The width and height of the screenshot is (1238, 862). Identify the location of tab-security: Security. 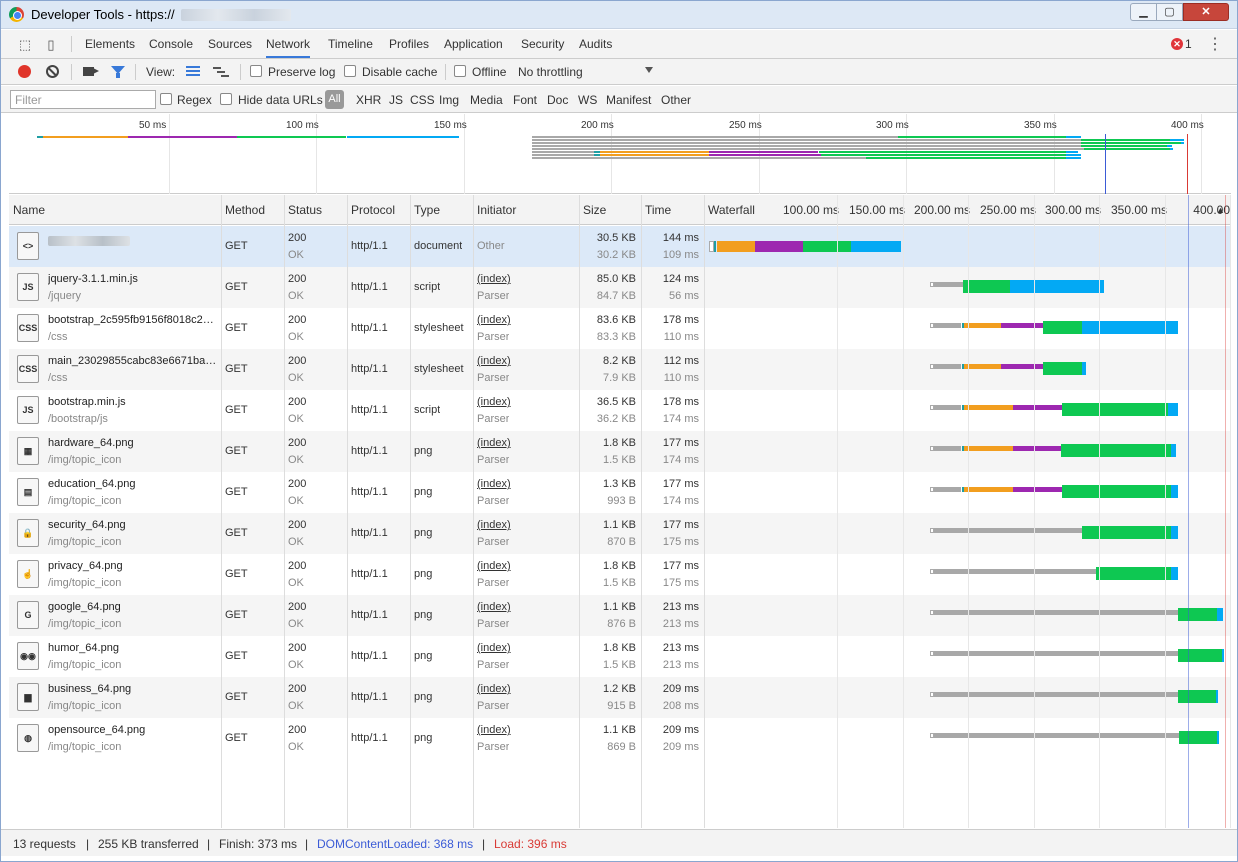
(542, 44).